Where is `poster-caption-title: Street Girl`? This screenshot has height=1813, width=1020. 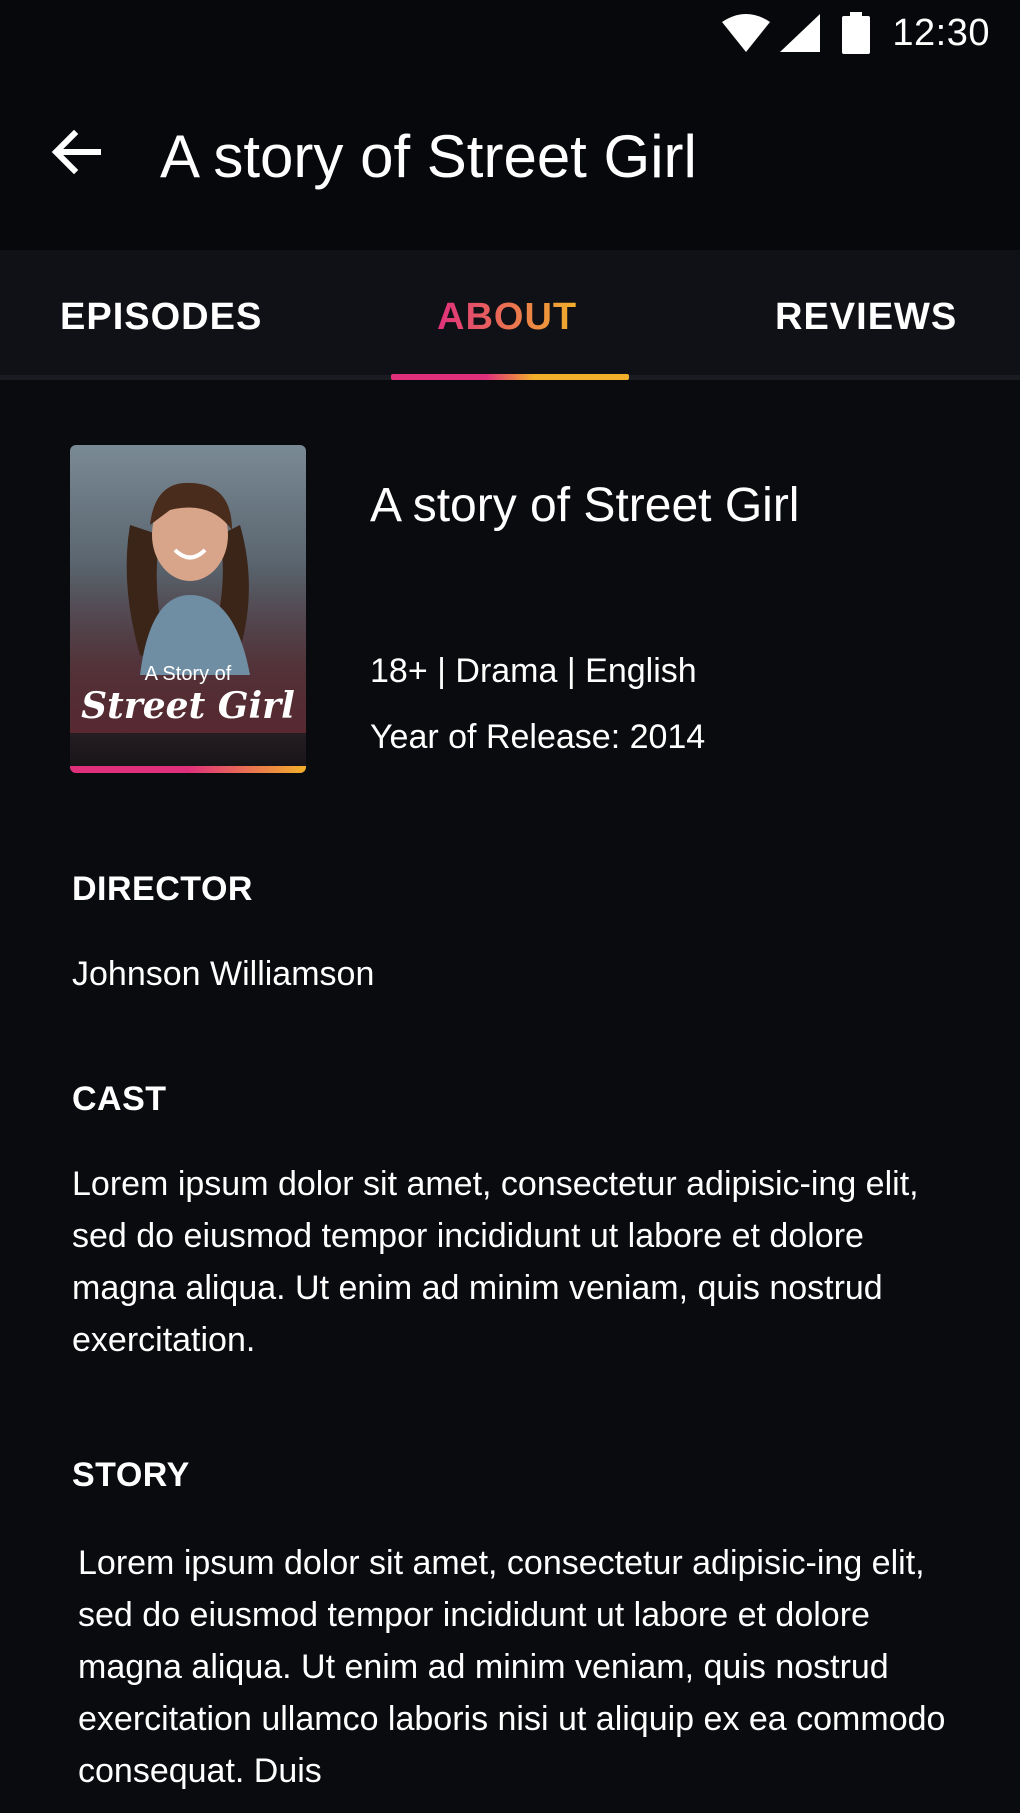
poster-caption-title: Street Girl is located at coordinates (188, 706).